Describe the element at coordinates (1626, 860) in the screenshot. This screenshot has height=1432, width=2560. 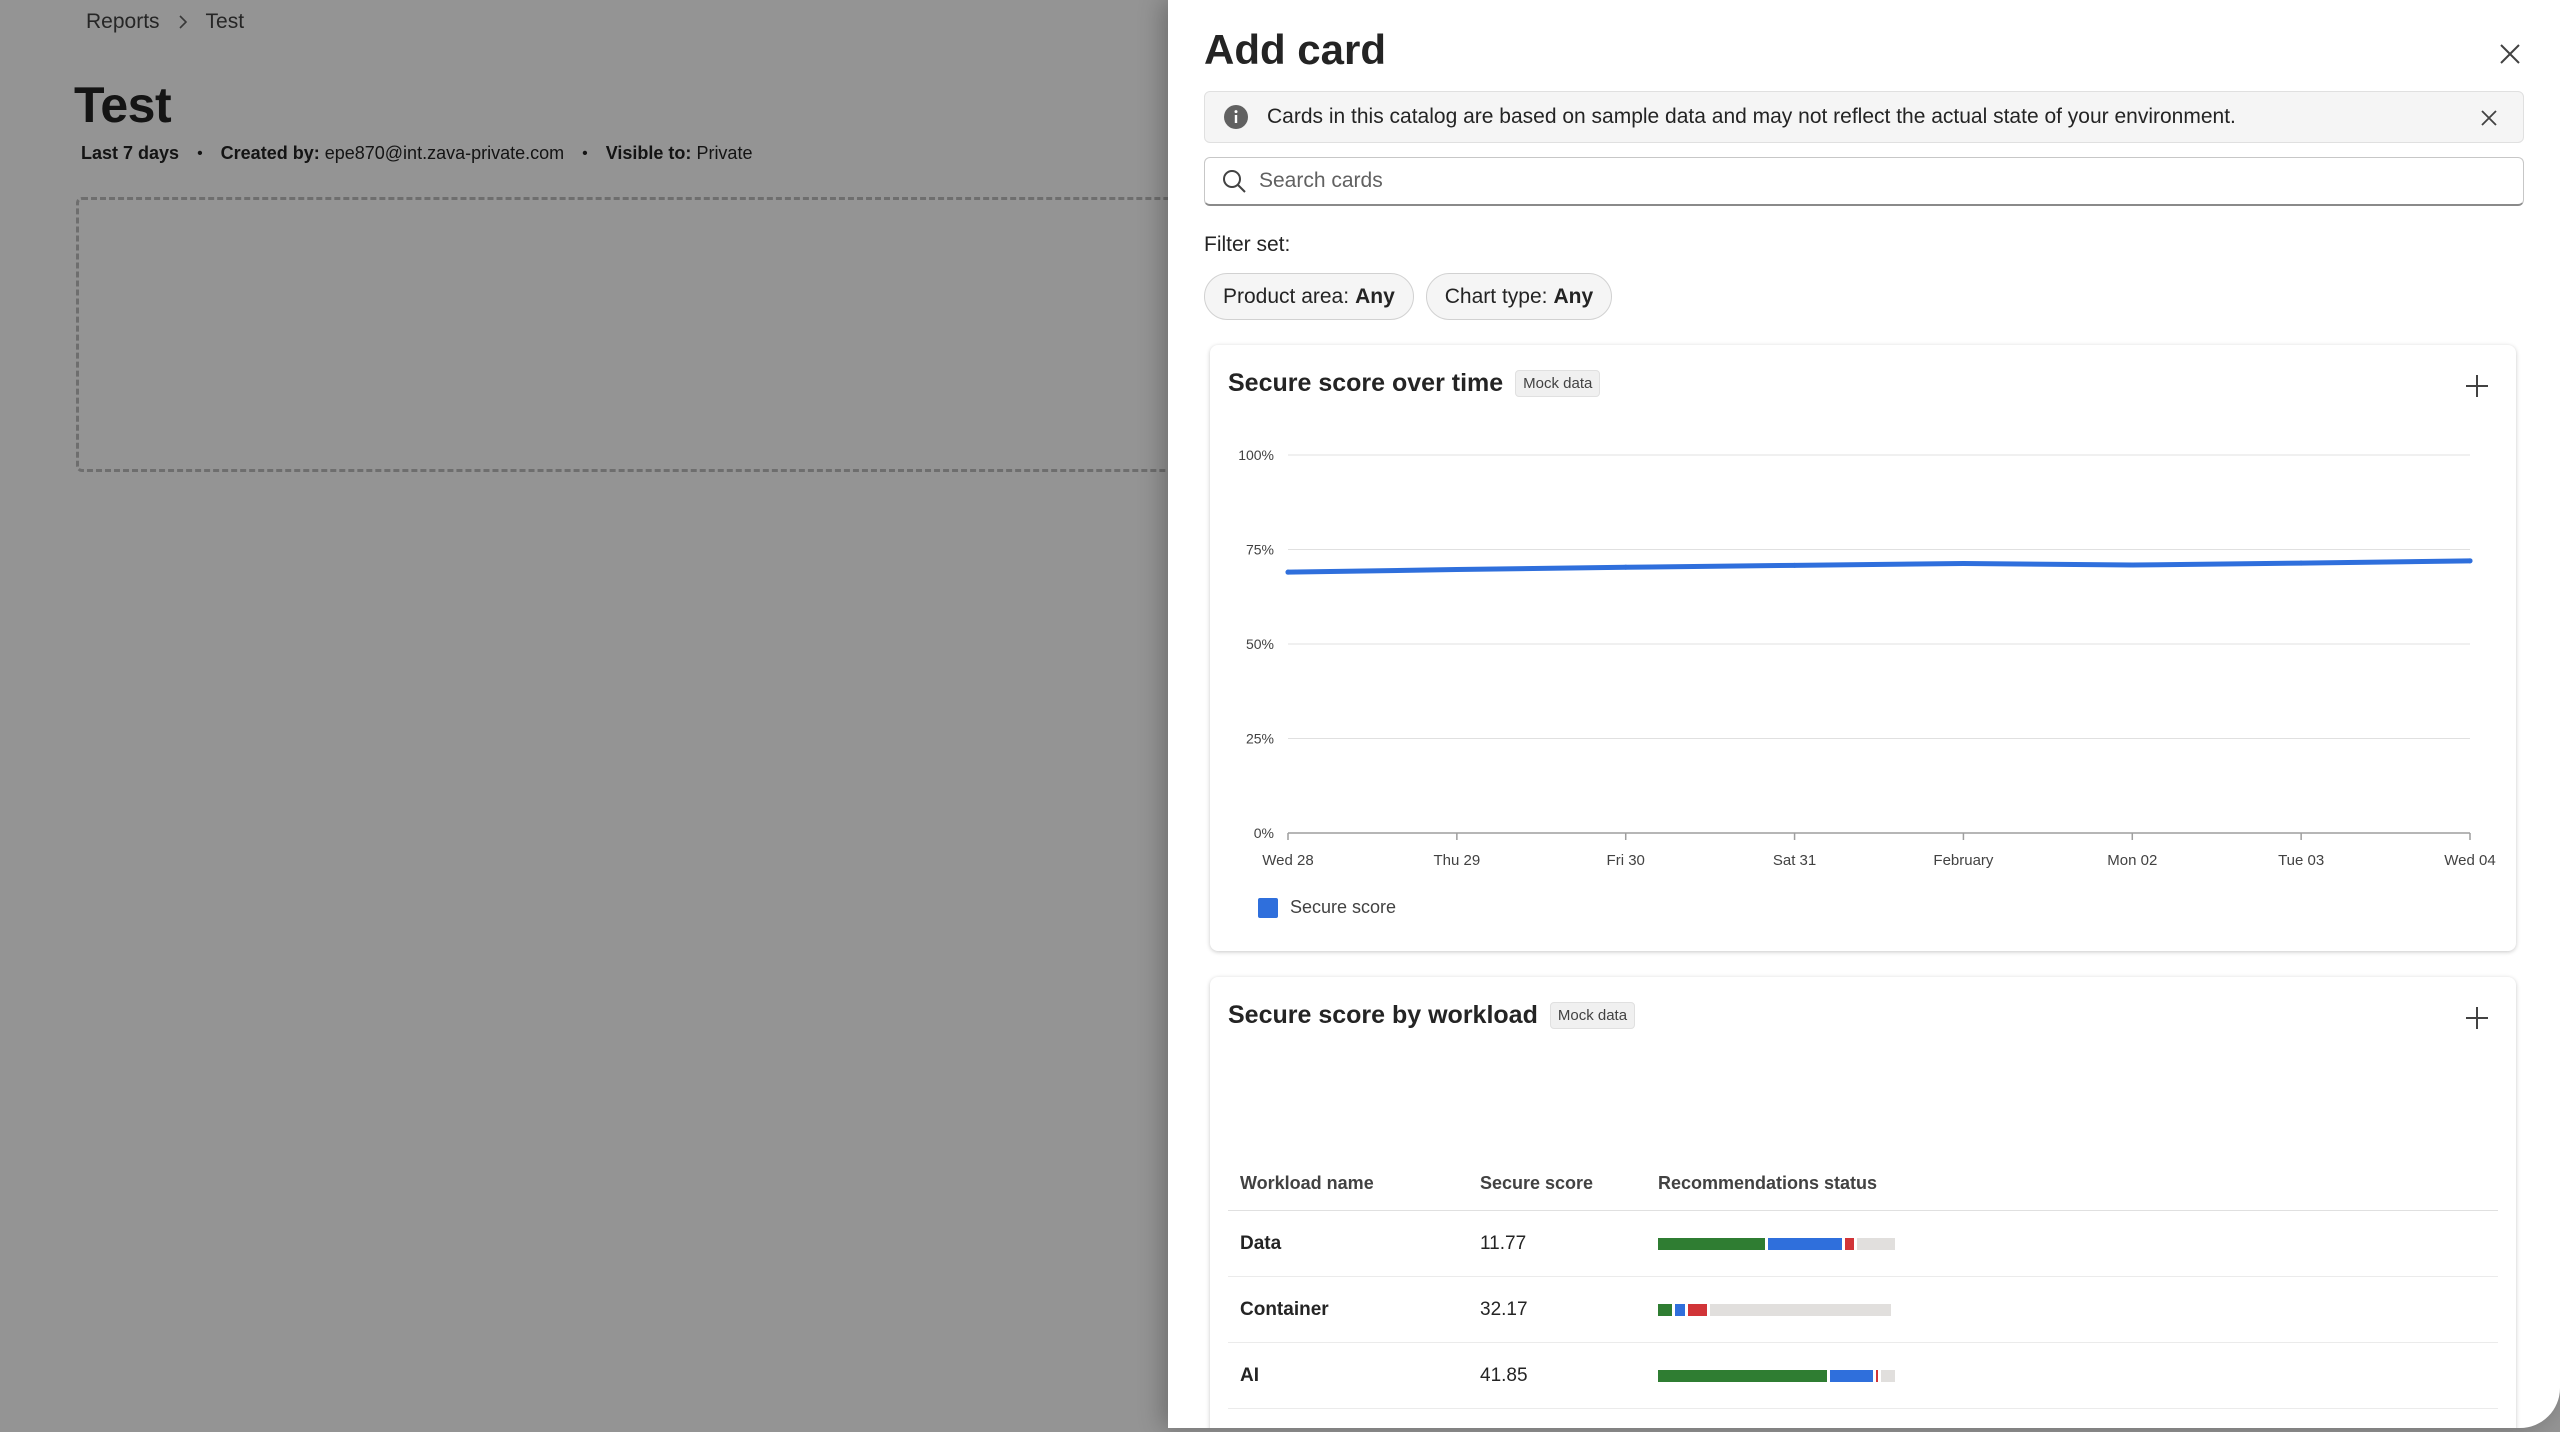
I see `x-tick-label: Fri 30` at that location.